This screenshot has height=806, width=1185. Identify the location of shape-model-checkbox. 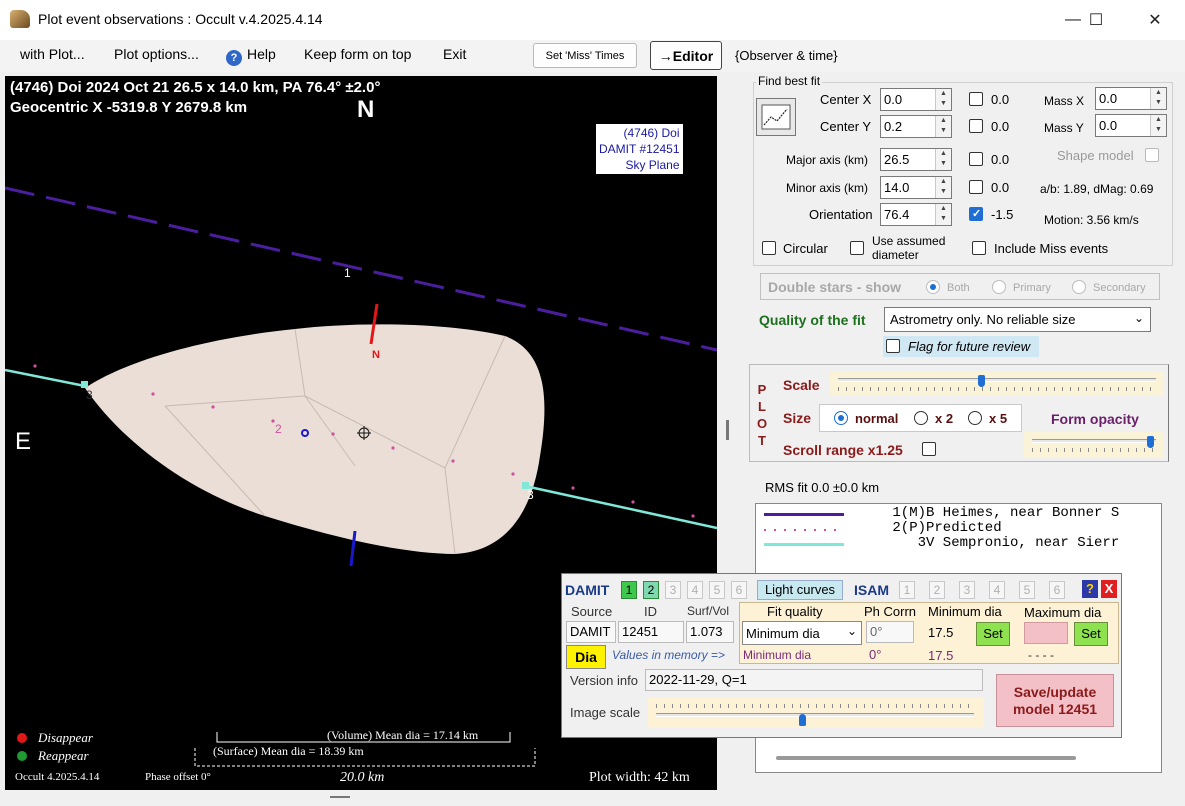
(1152, 155).